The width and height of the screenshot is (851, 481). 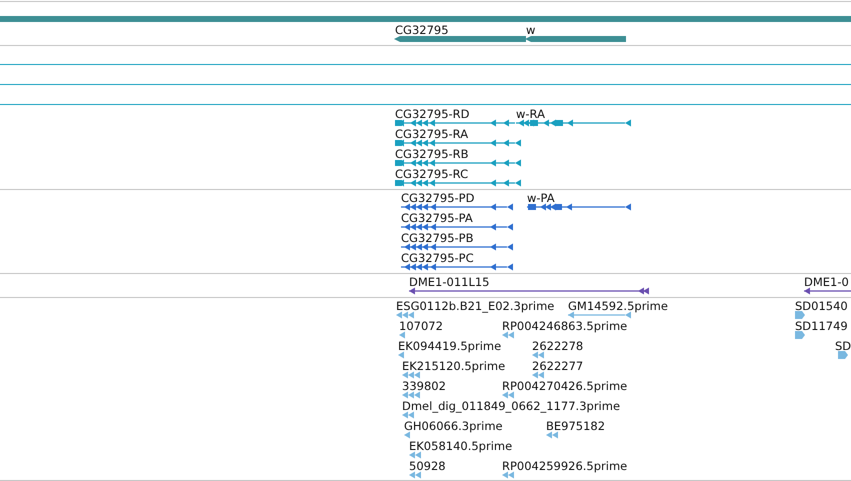 What do you see at coordinates (460, 446) in the screenshot?
I see `feature-label: EK058140.5prime` at bounding box center [460, 446].